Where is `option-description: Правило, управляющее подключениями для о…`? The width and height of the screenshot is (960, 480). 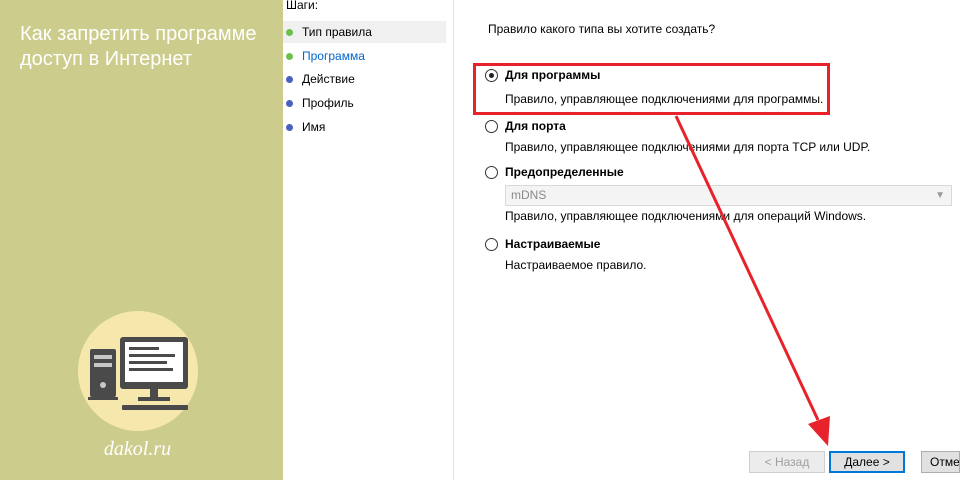 option-description: Правило, управляющее подключениями для о… is located at coordinates (686, 216).